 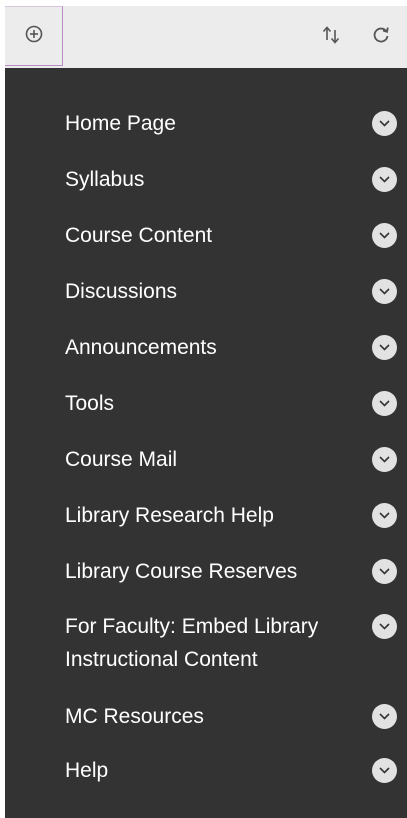 I want to click on menu-item-label: Announcements, so click(x=141, y=347).